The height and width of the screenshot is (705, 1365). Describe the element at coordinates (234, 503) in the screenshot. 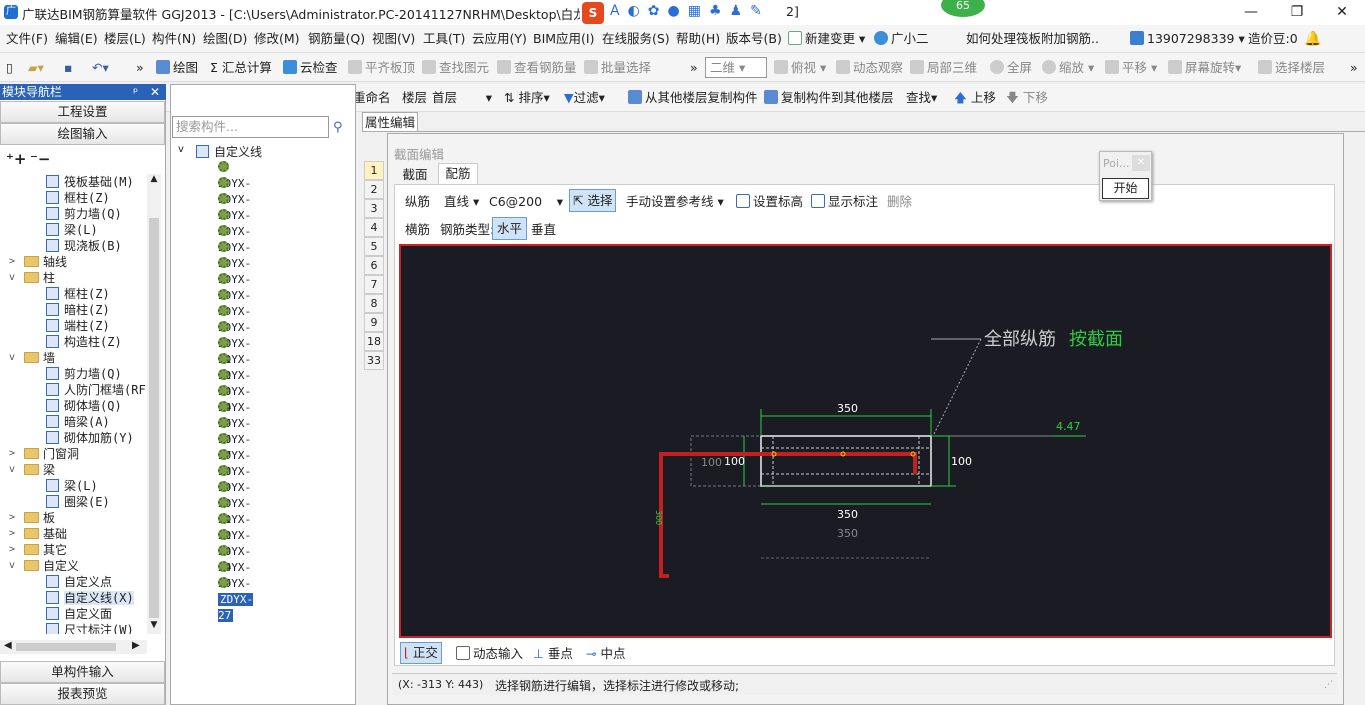

I see `list-item: ZDYX-21` at that location.